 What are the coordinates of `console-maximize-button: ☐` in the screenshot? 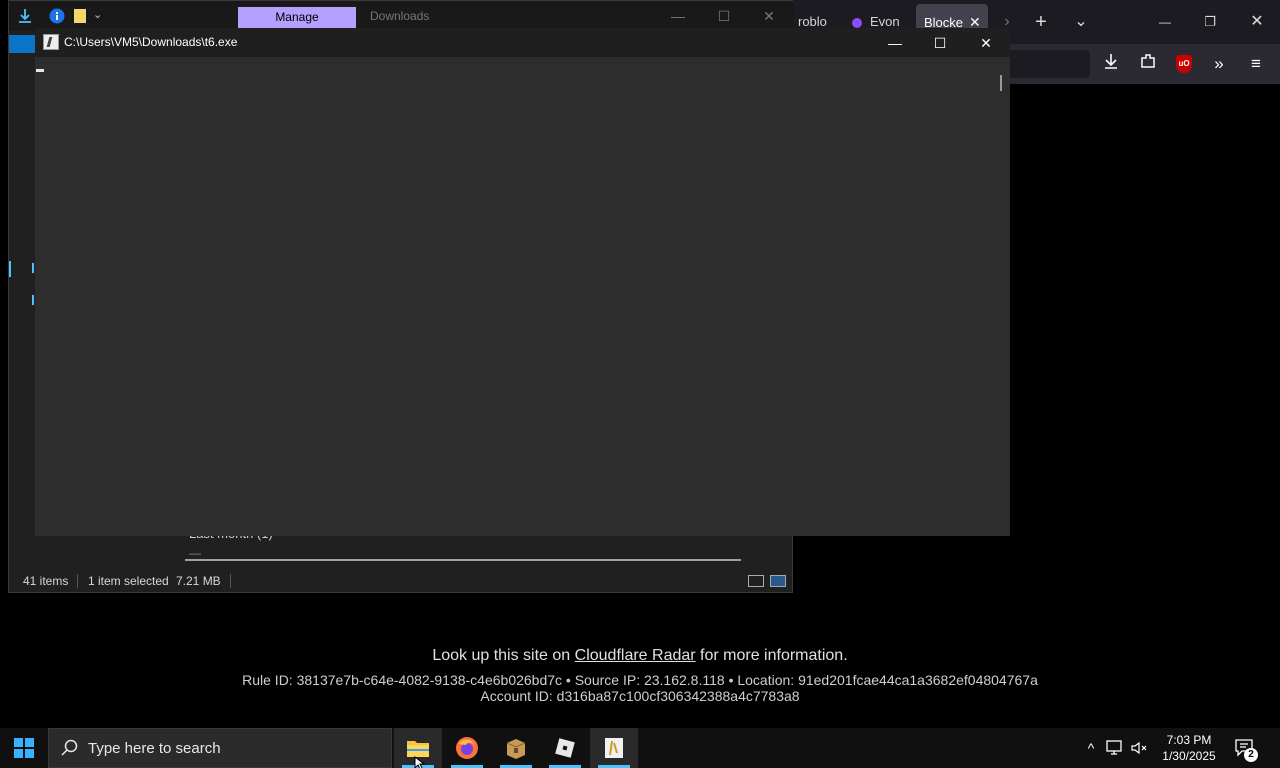 It's located at (940, 43).